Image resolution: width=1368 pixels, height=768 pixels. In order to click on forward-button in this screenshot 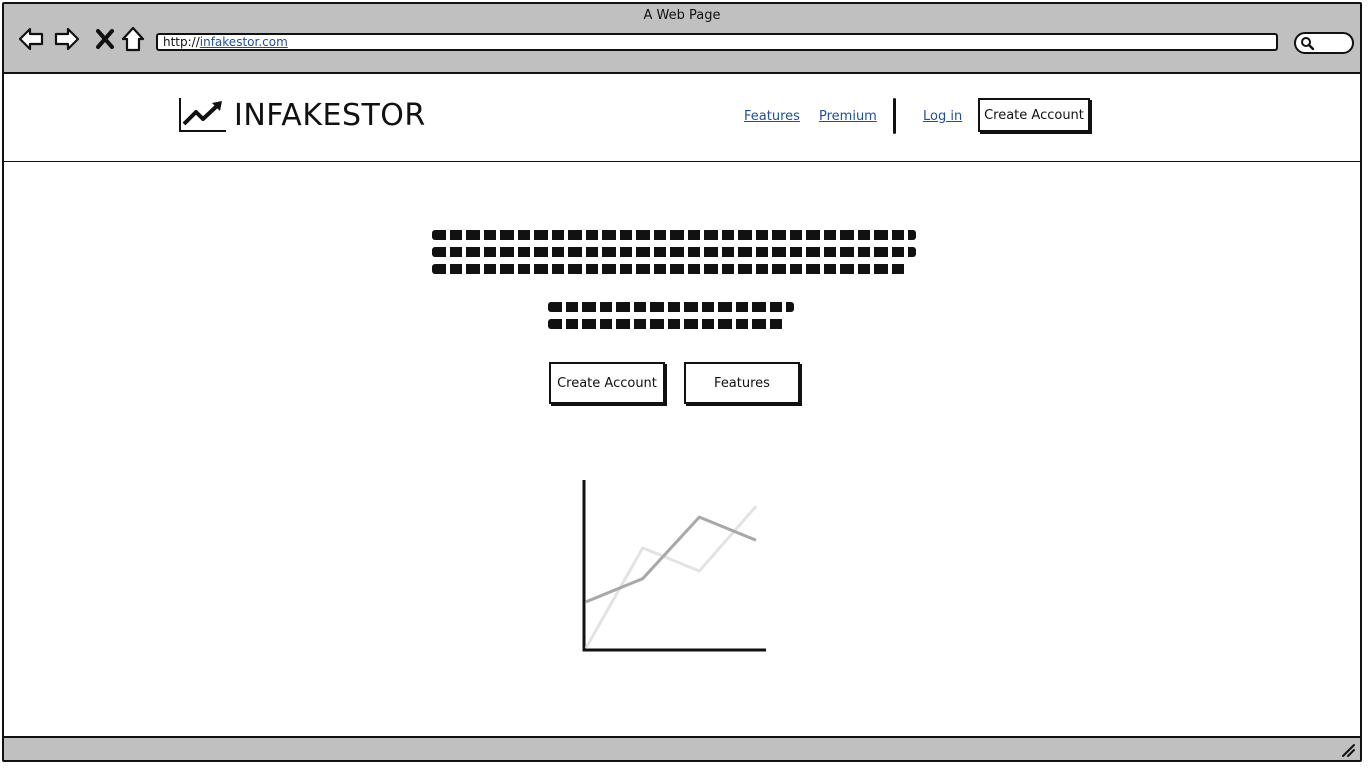, I will do `click(67, 39)`.